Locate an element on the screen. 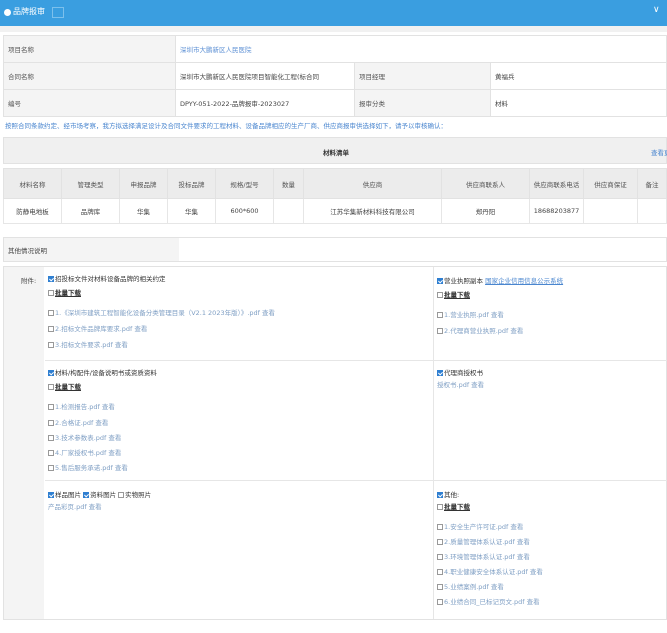  file-link: 授权书.pdf 查看 is located at coordinates (460, 385).